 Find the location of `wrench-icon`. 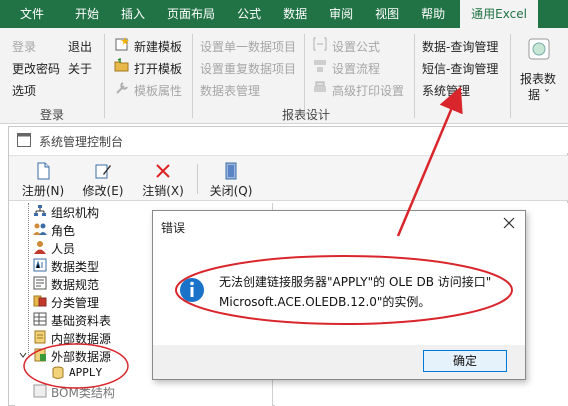

wrench-icon is located at coordinates (122, 88).